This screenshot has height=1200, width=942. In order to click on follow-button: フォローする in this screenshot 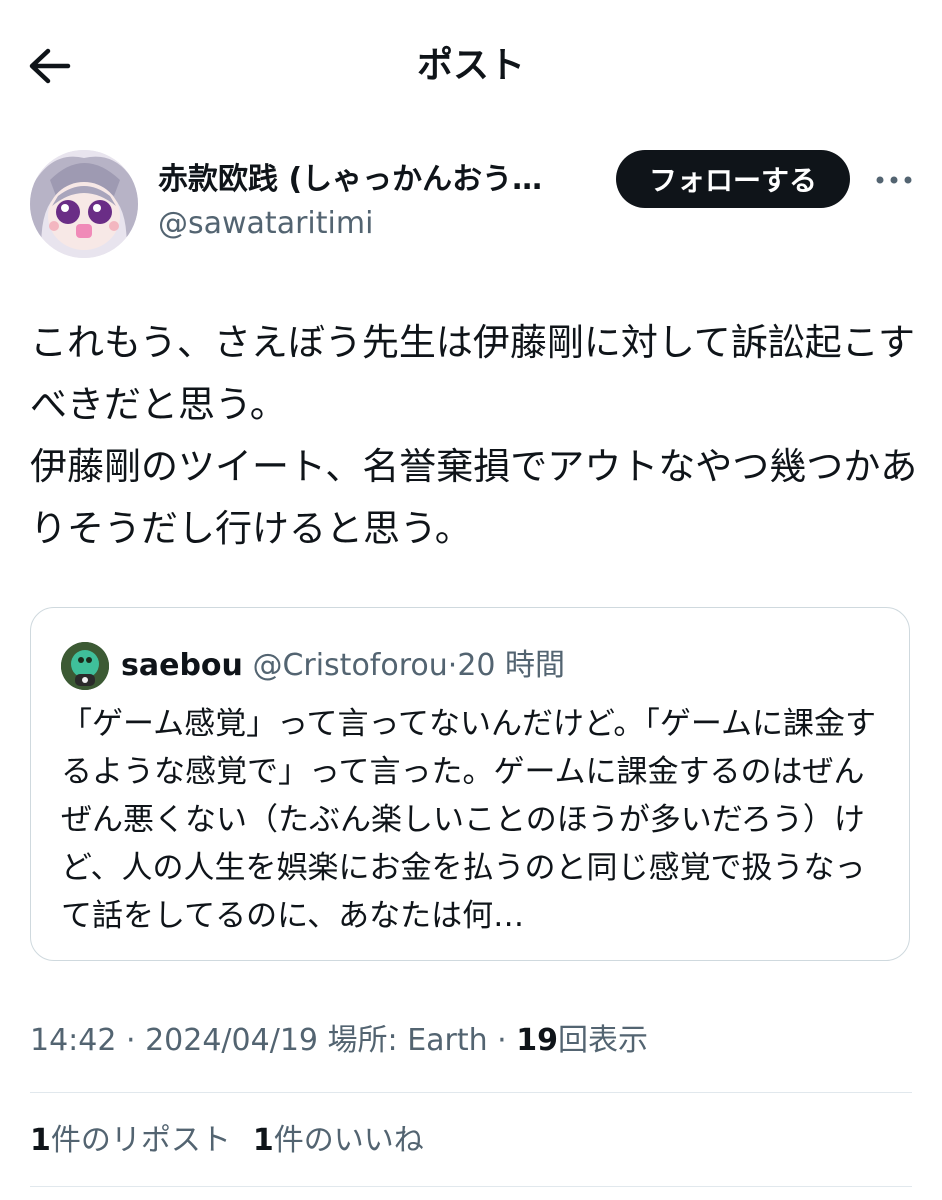, I will do `click(733, 179)`.